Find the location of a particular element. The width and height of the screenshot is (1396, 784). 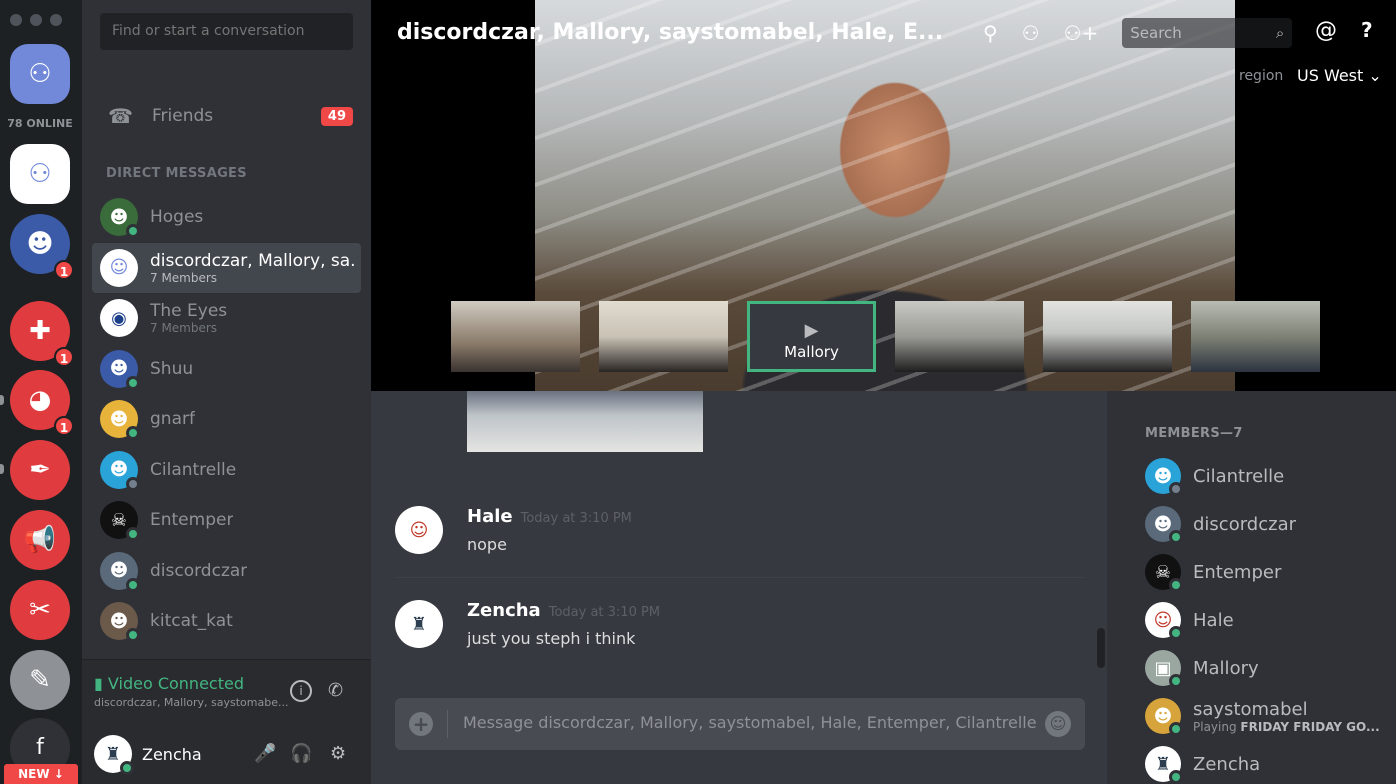

gamepad-server-icon: ✚ is located at coordinates (40, 331).